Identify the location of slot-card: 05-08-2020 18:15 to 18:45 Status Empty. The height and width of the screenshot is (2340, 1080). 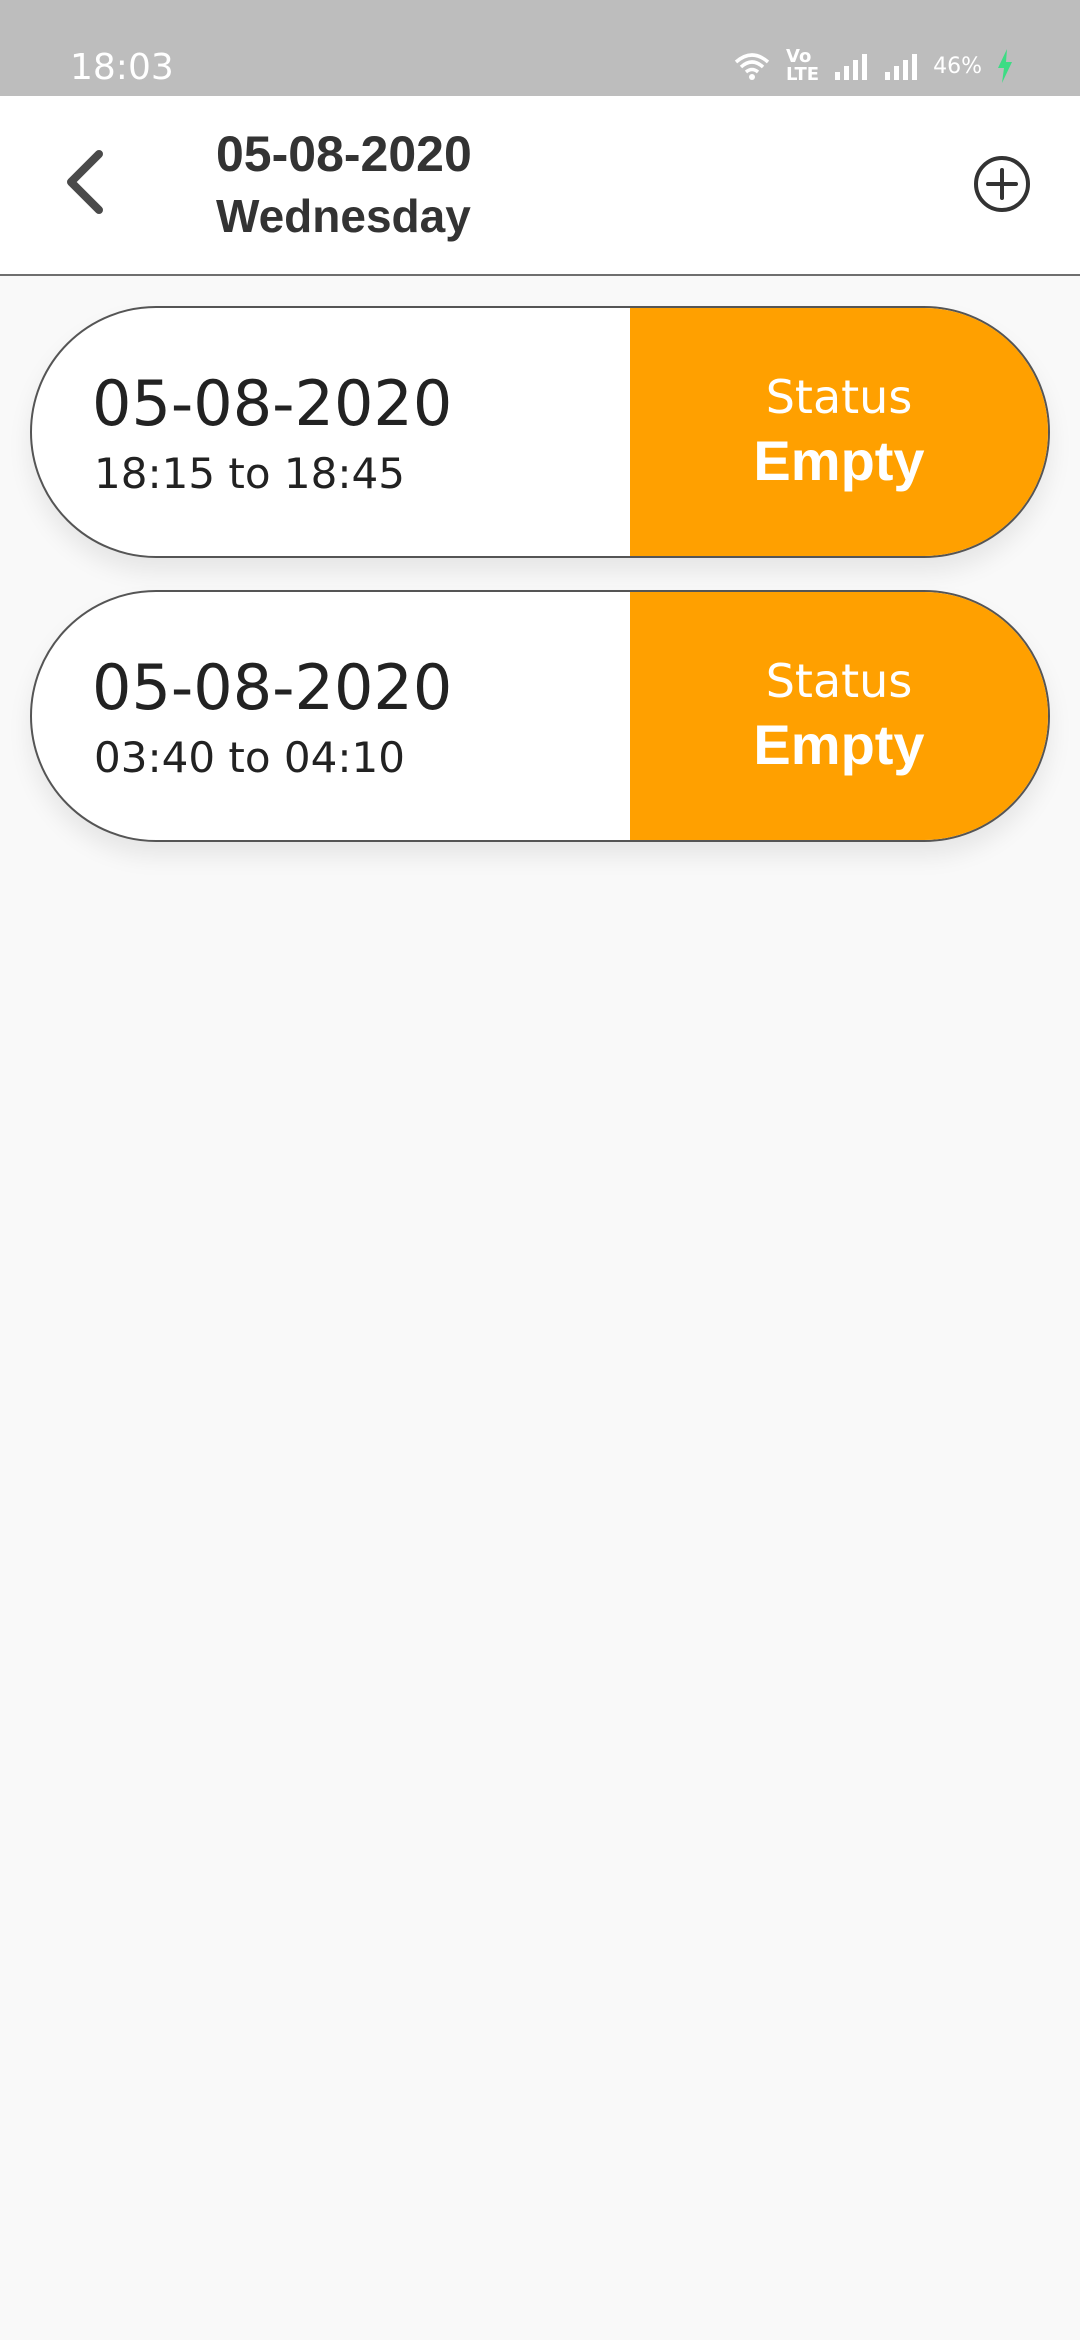
(540, 432).